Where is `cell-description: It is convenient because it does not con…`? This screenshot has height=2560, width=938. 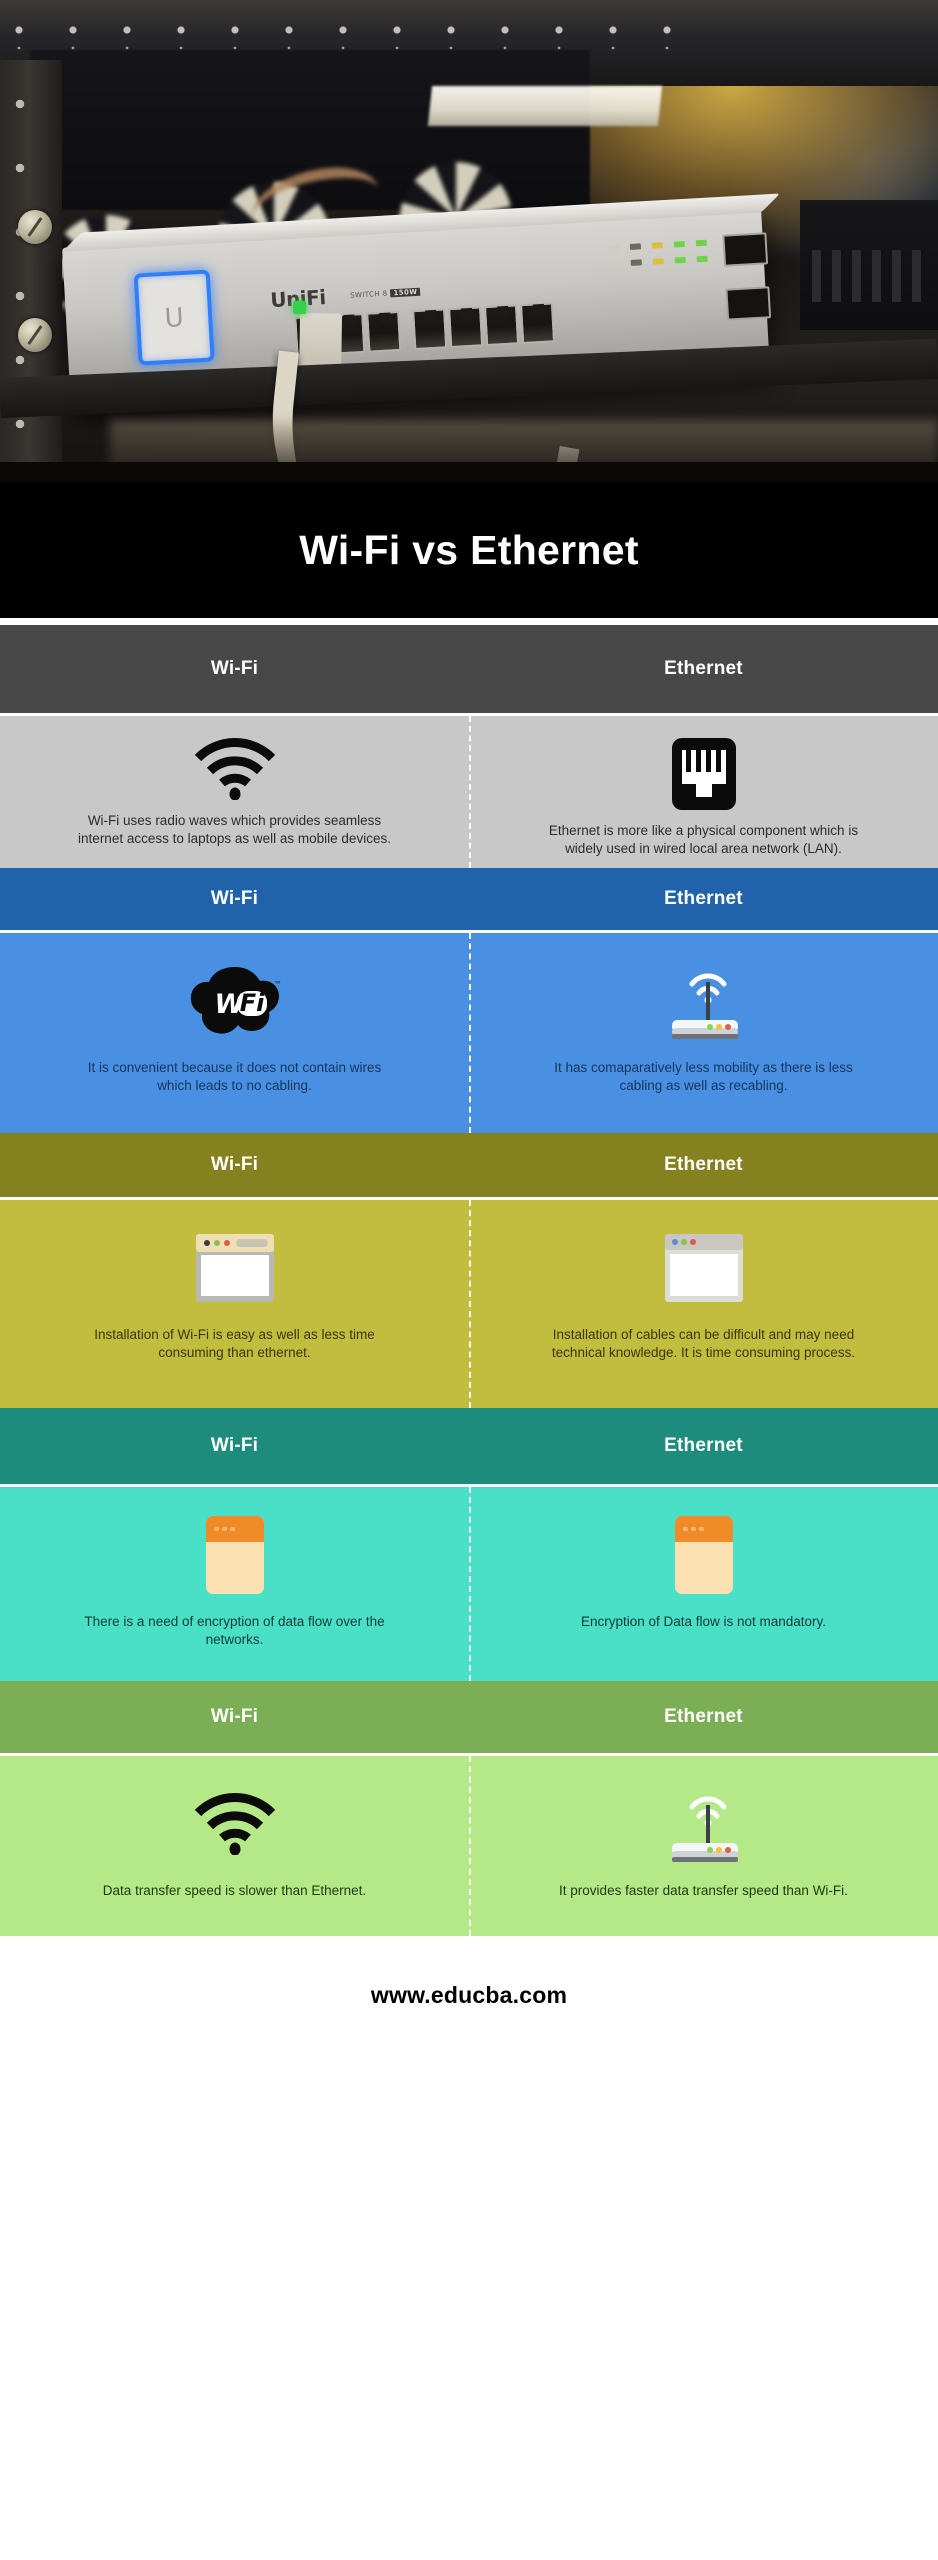
cell-description: It is convenient because it does not con… is located at coordinates (234, 1077).